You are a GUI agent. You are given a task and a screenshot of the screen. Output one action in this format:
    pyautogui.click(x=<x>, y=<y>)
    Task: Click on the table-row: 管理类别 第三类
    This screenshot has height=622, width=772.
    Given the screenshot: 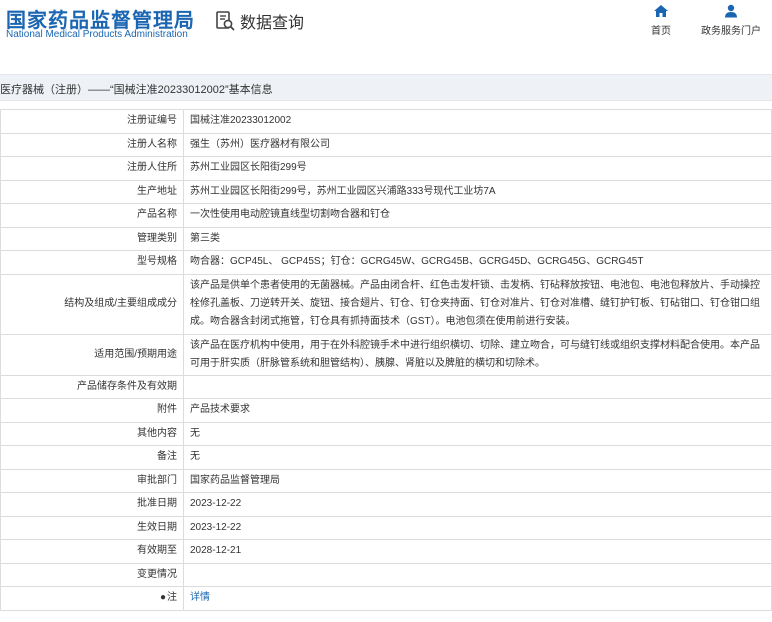 What is the action you would take?
    pyautogui.click(x=386, y=238)
    